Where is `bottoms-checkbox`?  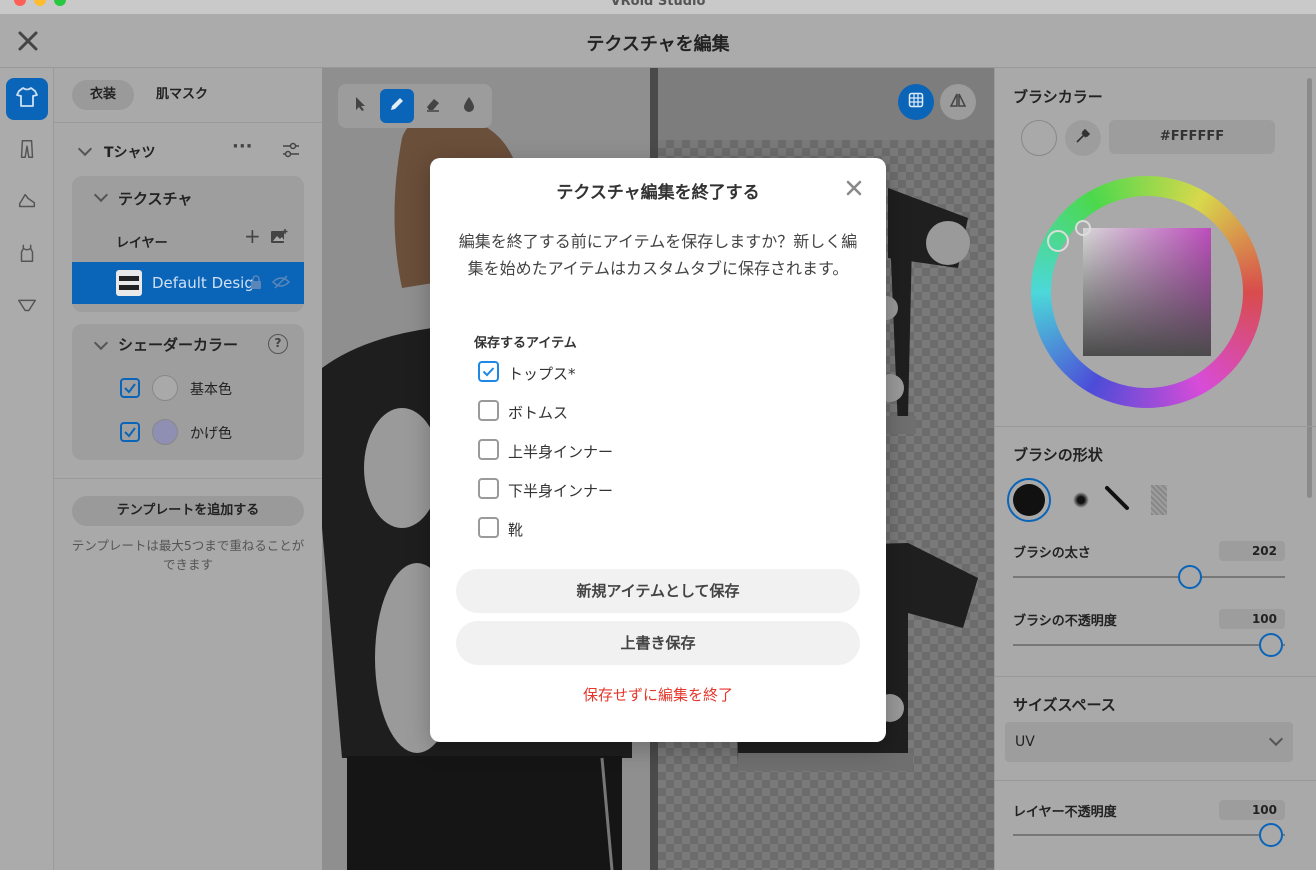 bottoms-checkbox is located at coordinates (488, 410).